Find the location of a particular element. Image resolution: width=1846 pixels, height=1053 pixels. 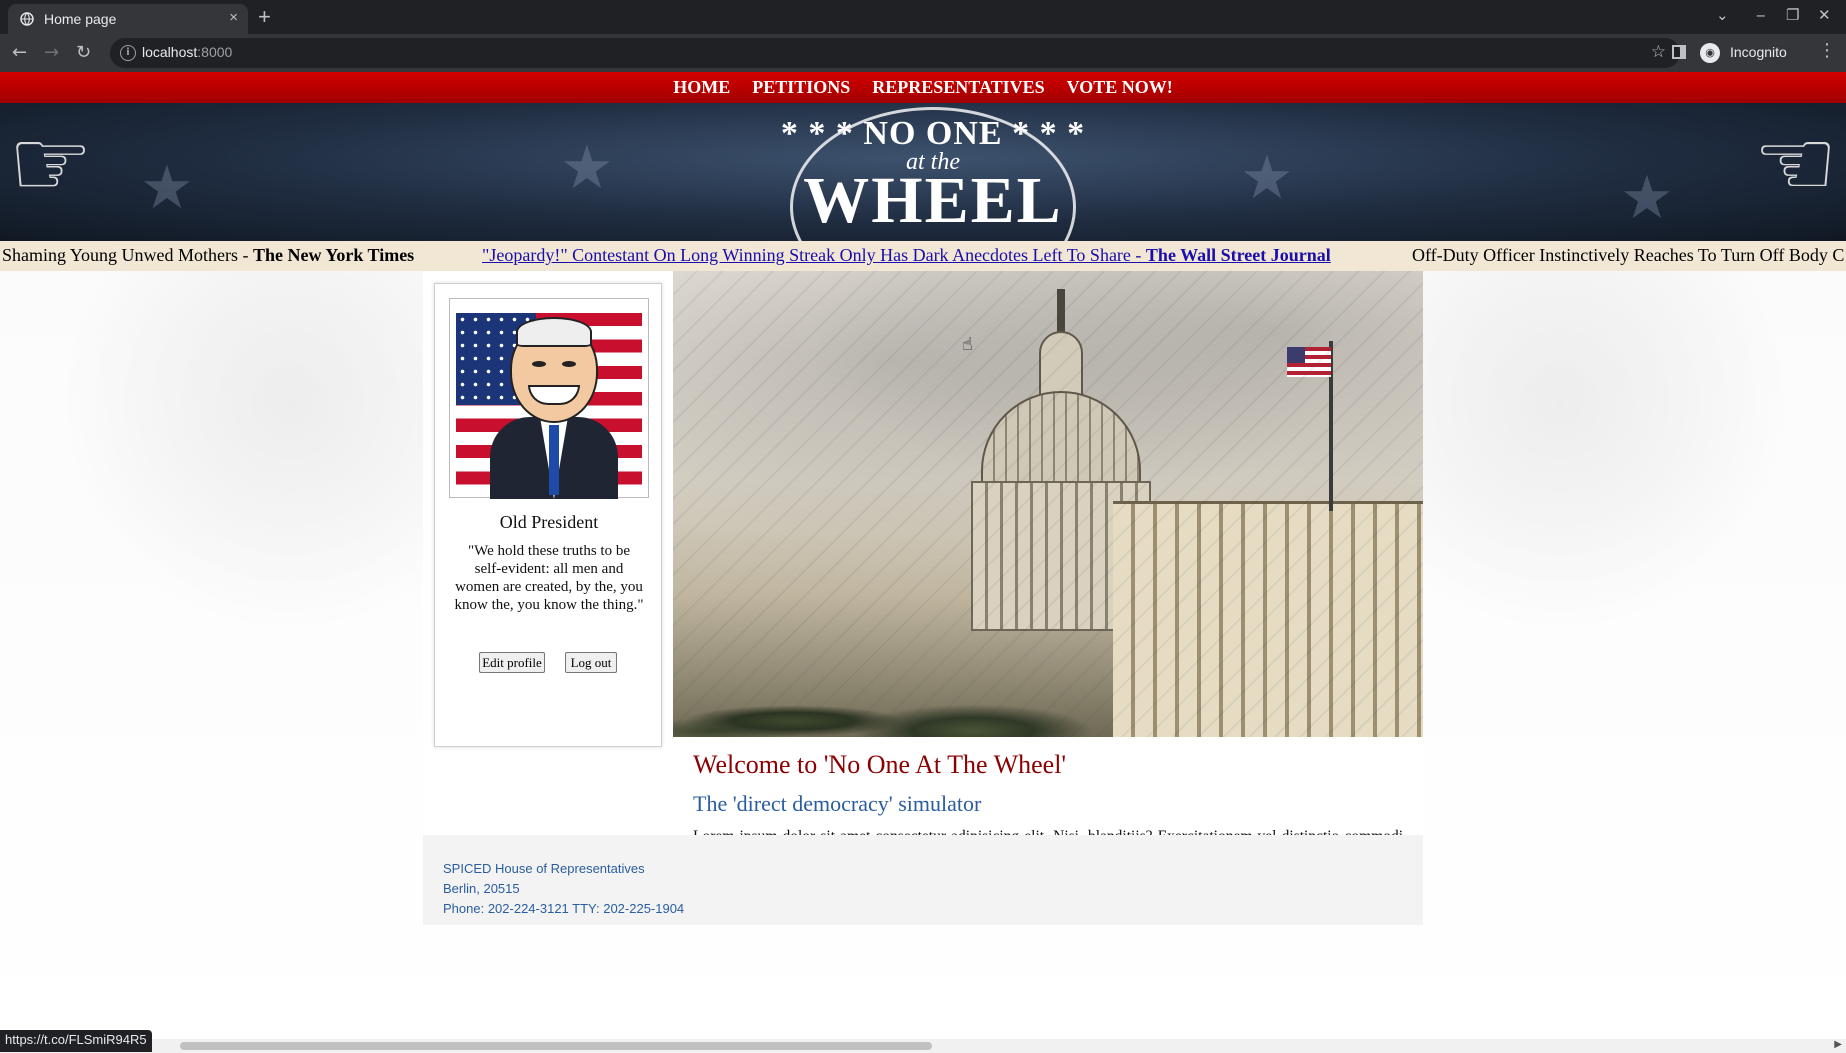

side-panel-icon is located at coordinates (1679, 52).